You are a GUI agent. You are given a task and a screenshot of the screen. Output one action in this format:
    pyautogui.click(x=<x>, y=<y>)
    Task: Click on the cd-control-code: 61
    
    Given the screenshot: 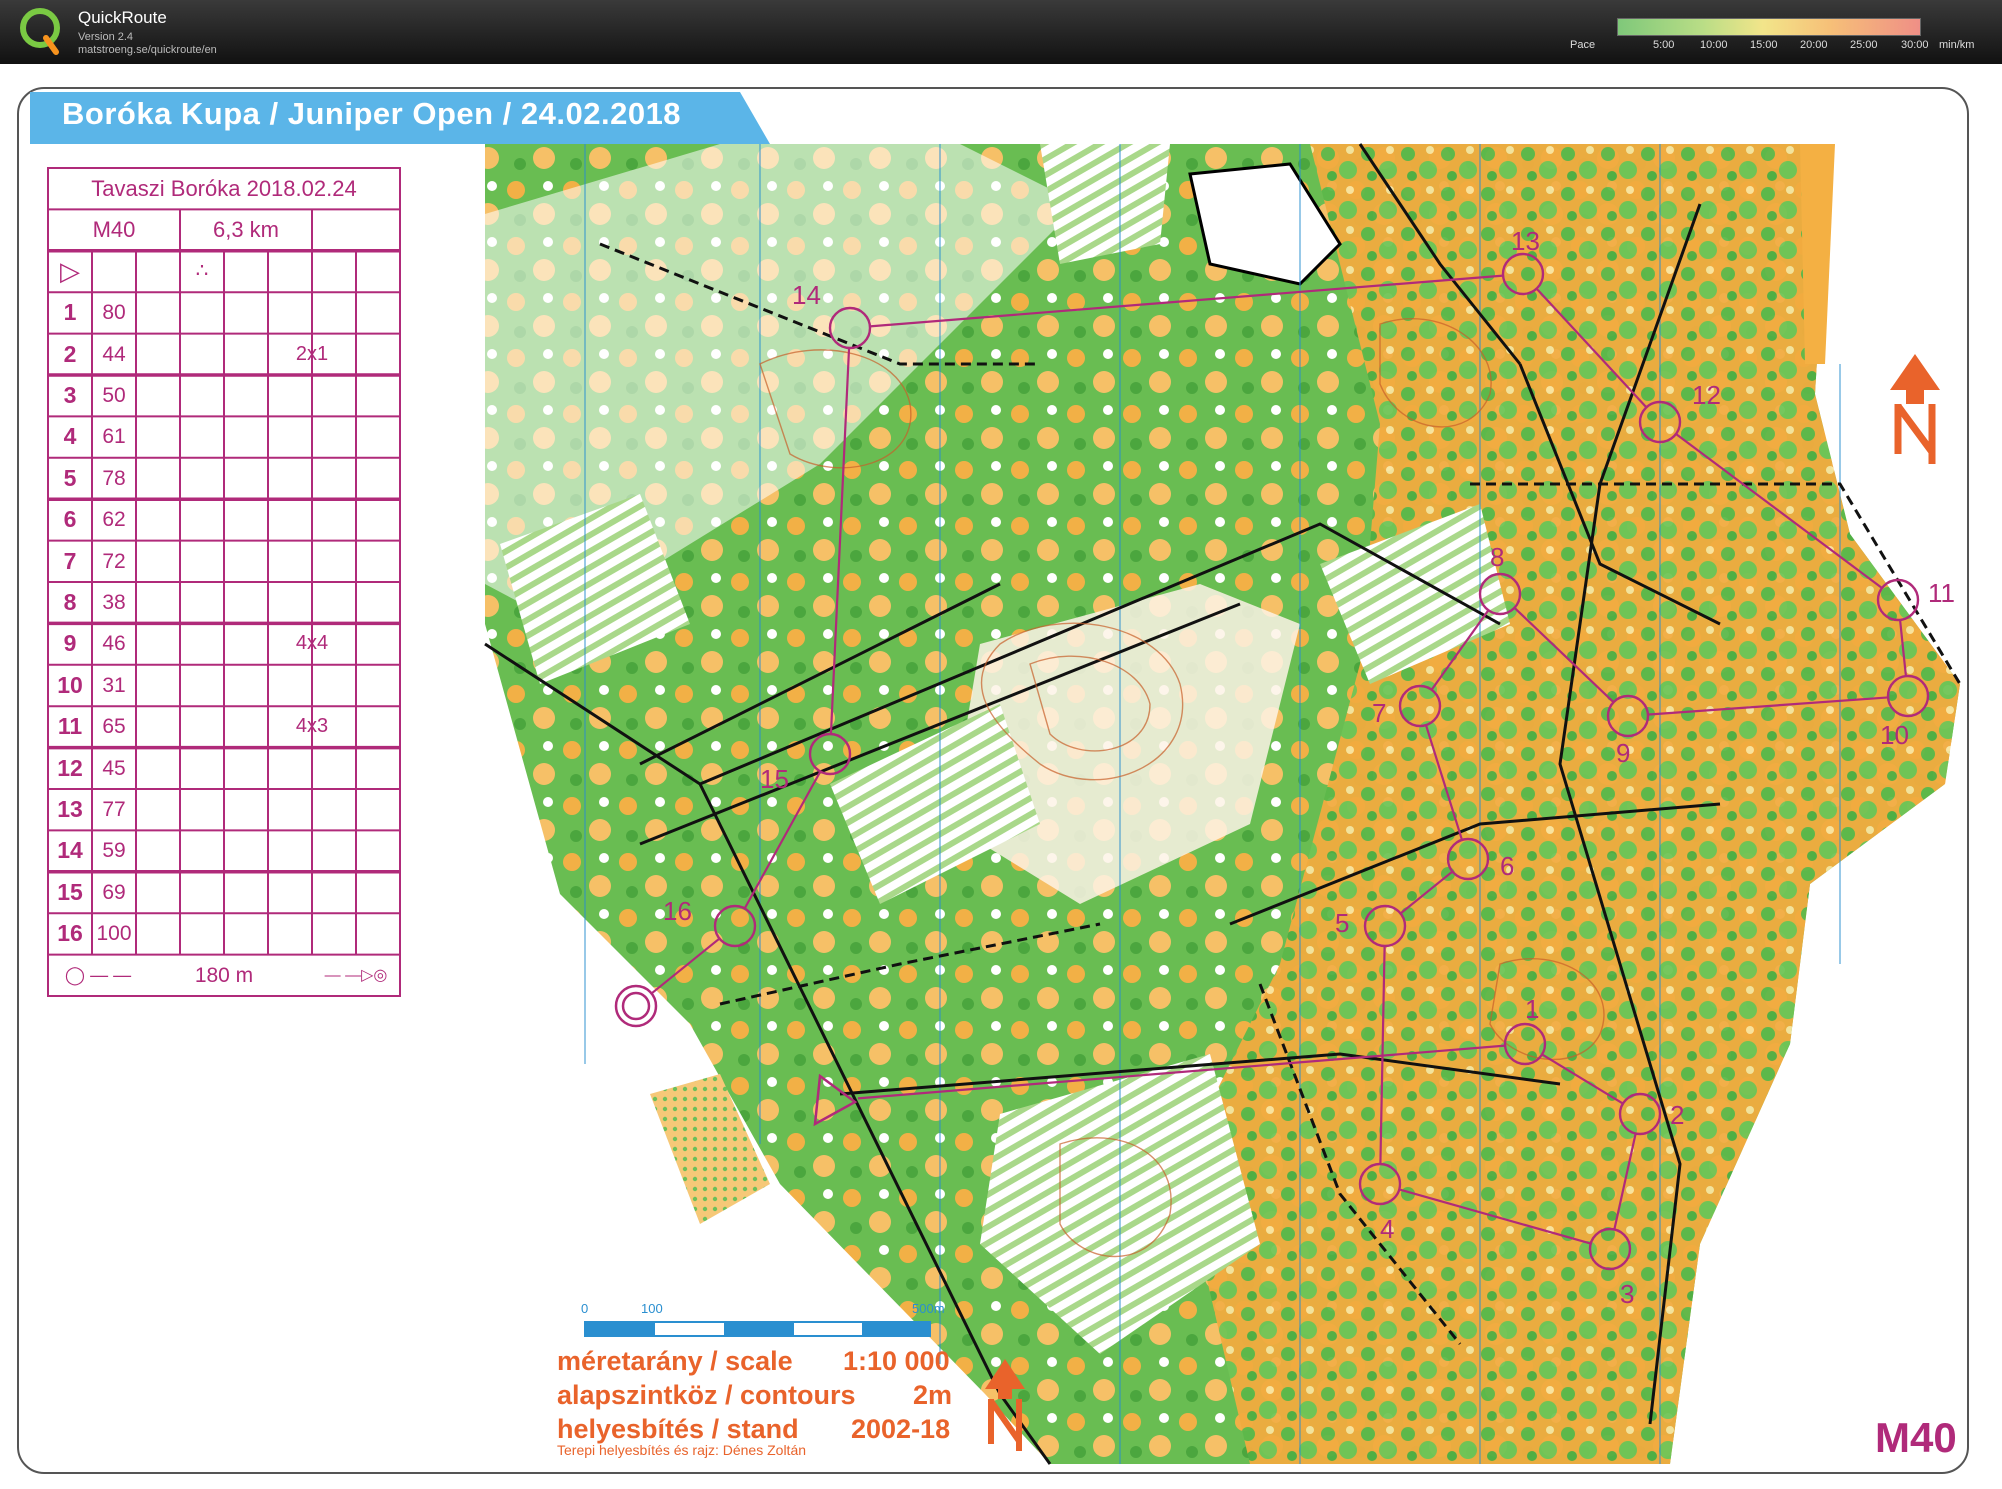 What is the action you would take?
    pyautogui.click(x=114, y=437)
    